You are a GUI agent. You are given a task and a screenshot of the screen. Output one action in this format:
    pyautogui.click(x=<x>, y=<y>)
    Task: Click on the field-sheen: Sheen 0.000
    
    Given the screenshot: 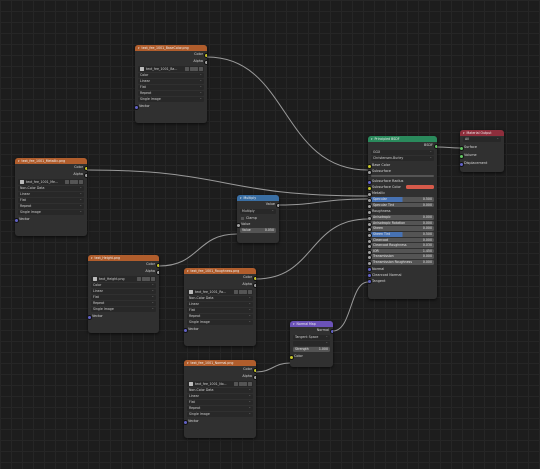 What is the action you would take?
    pyautogui.click(x=401, y=229)
    